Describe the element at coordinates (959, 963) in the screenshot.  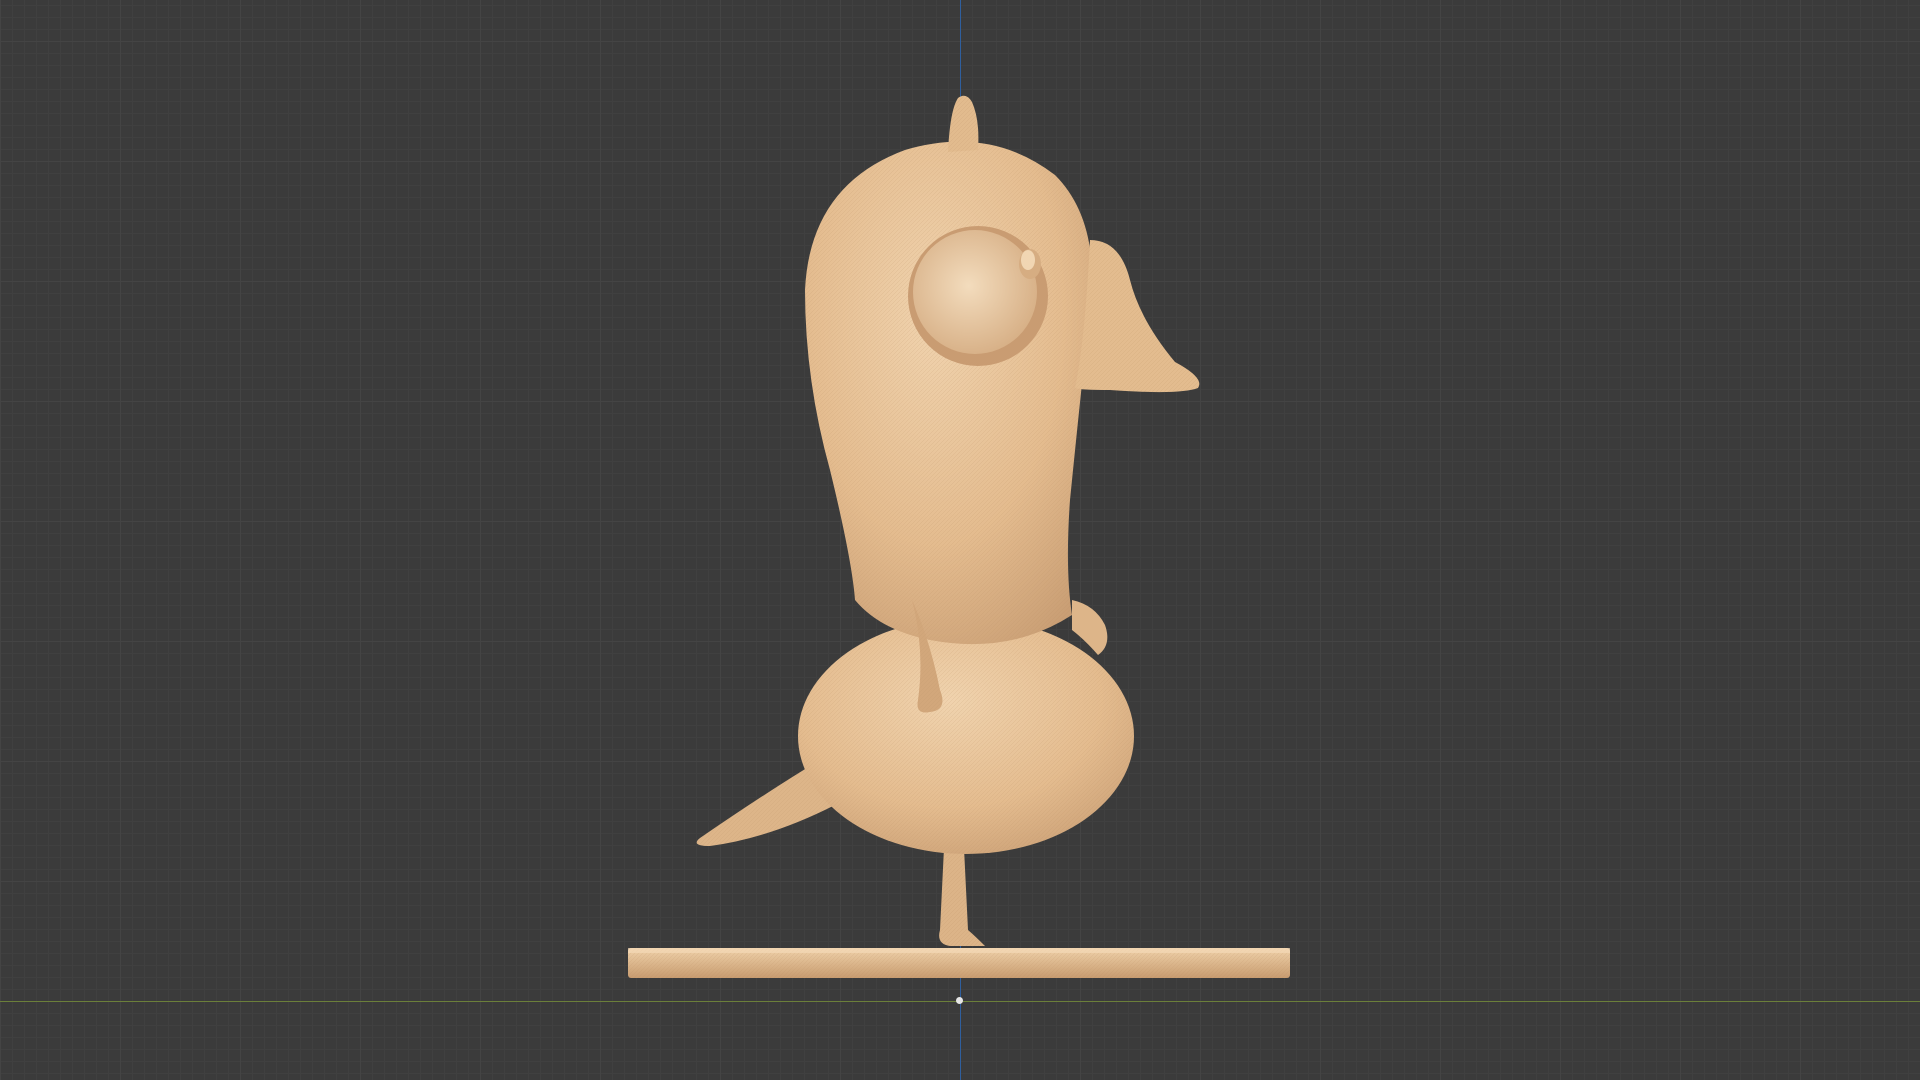
I see `base-plate` at that location.